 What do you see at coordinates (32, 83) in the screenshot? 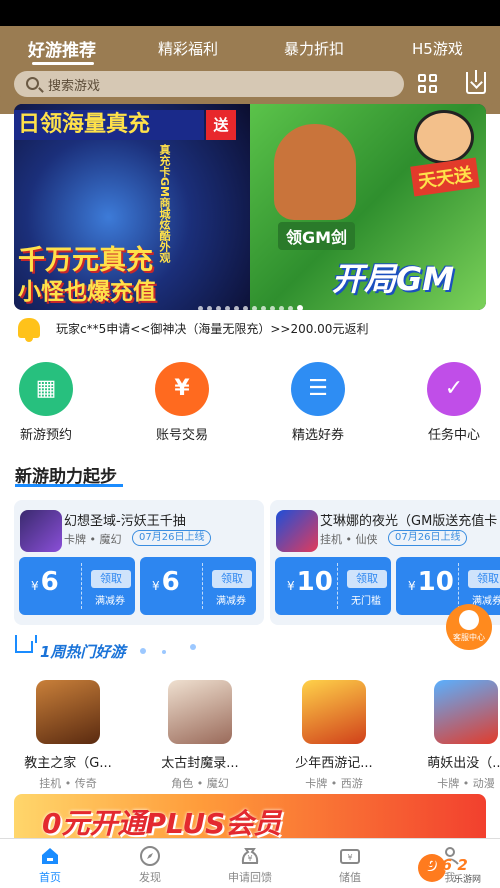
I see `search-icon` at bounding box center [32, 83].